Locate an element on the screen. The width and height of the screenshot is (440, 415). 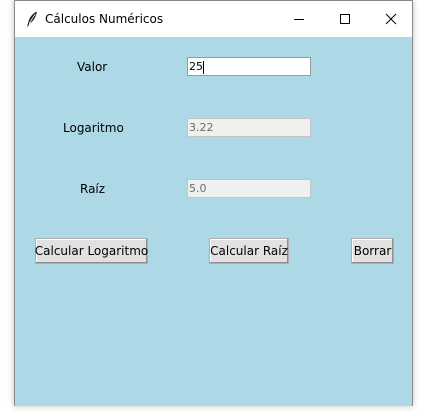
close-icon is located at coordinates (391, 19).